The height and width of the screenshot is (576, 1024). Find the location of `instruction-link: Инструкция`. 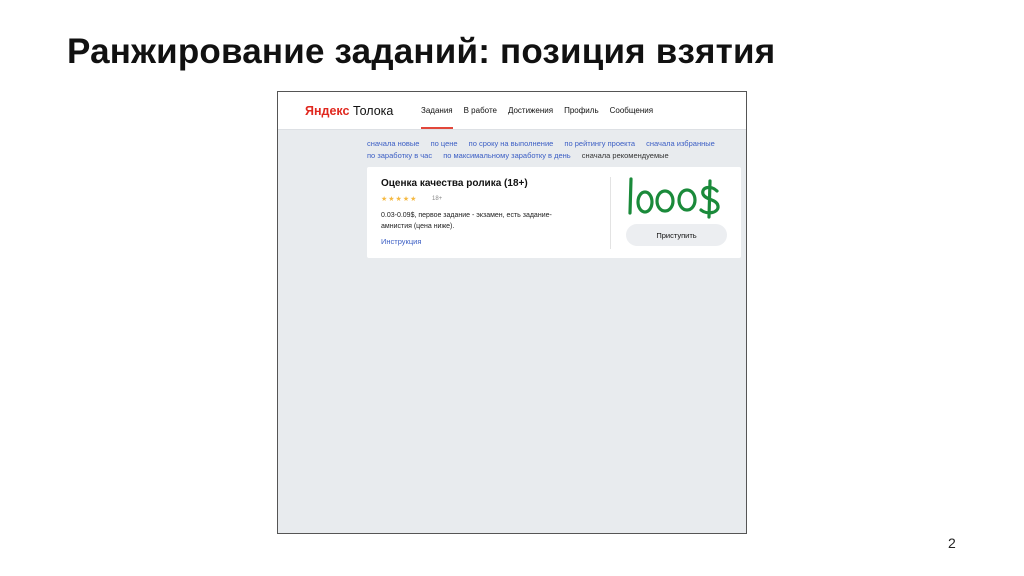

instruction-link: Инструкция is located at coordinates (401, 241).